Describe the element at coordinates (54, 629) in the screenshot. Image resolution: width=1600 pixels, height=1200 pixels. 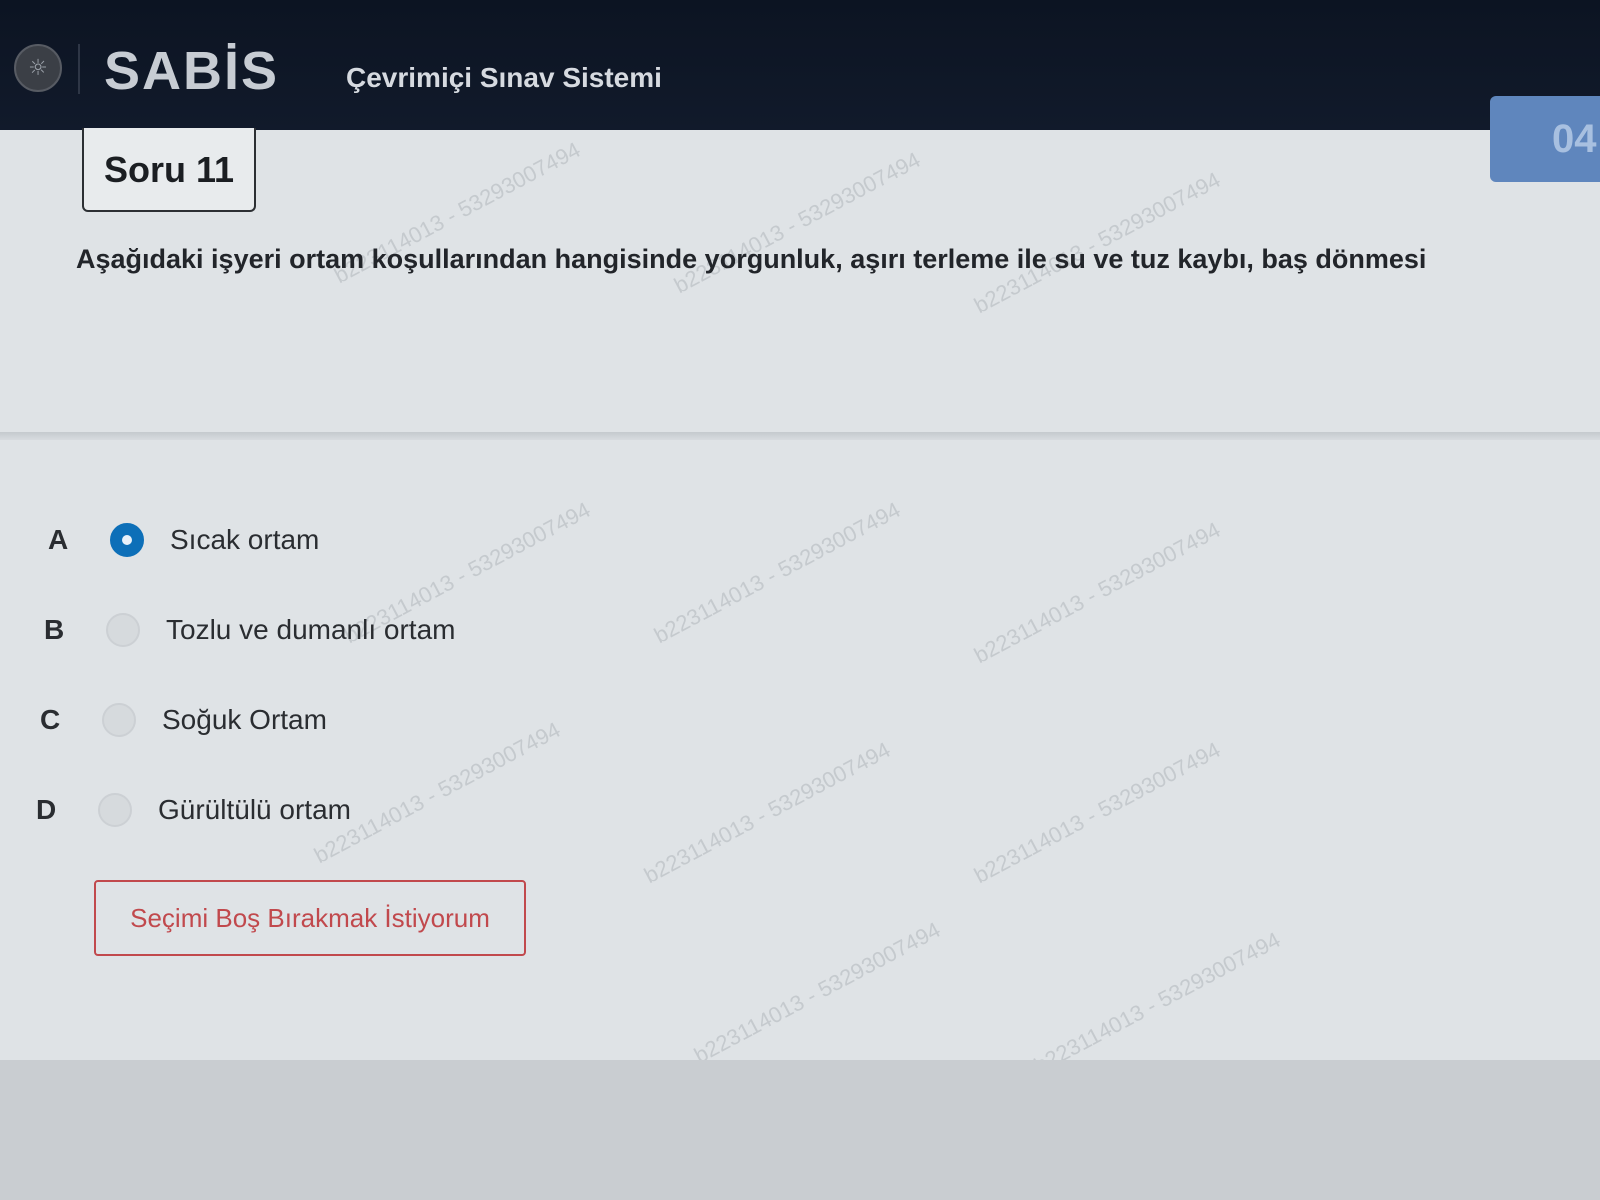
I see `option-letter: B` at that location.